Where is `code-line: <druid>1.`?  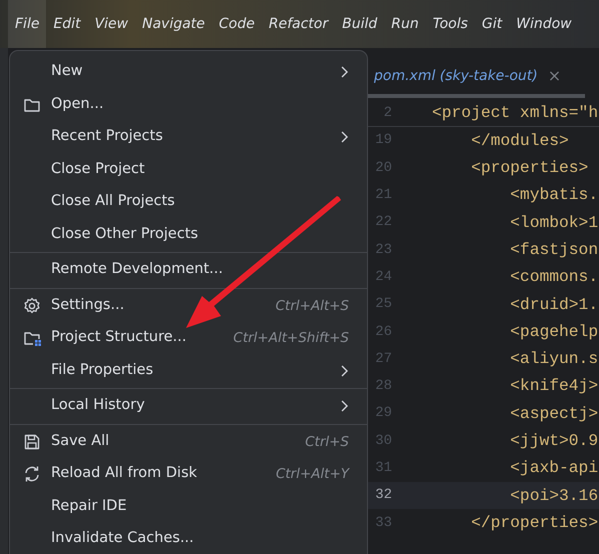
code-line: <druid>1. is located at coordinates (553, 305).